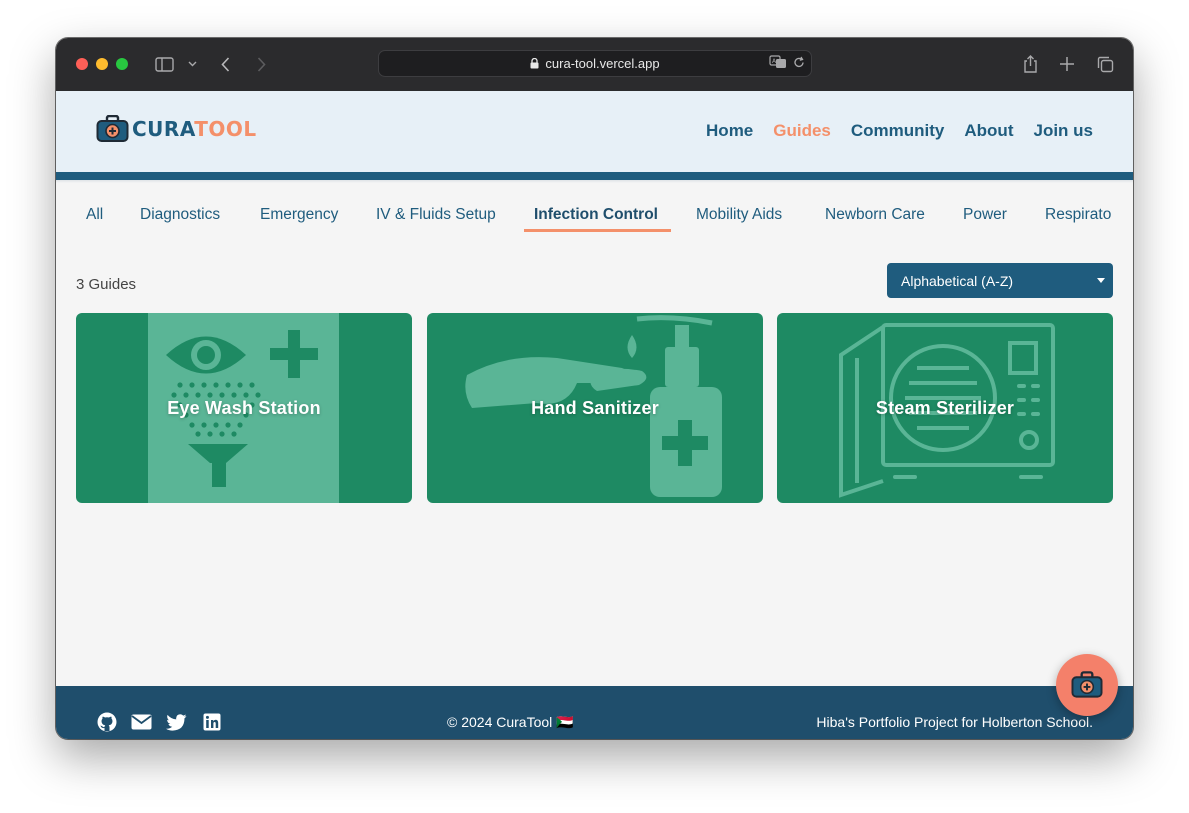 The width and height of the screenshot is (1189, 813). Describe the element at coordinates (102, 64) in the screenshot. I see `minimize-window-button` at that location.